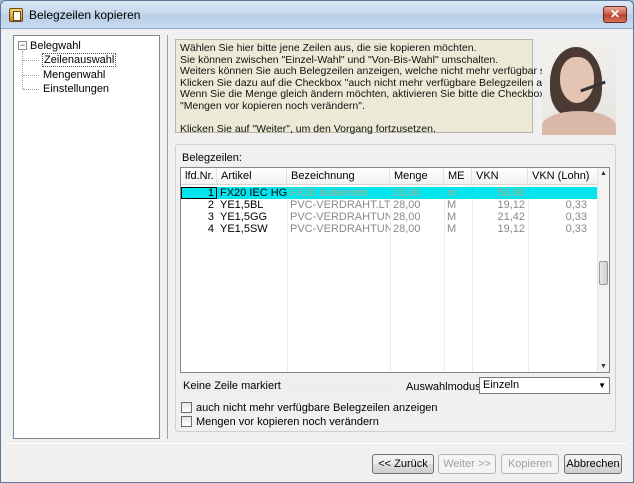 Image resolution: width=634 pixels, height=483 pixels. What do you see at coordinates (210, 229) in the screenshot?
I see `cell-nr: 4` at bounding box center [210, 229].